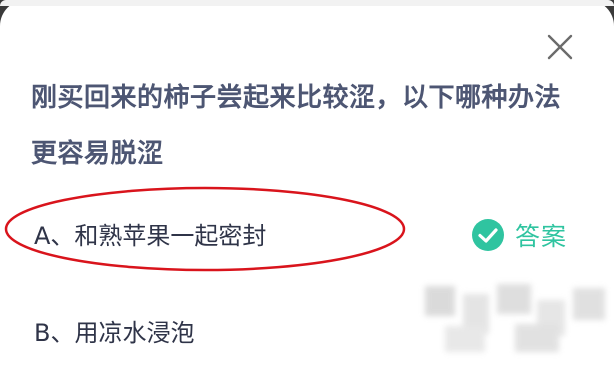  I want to click on answer-badge: 答案, so click(519, 235).